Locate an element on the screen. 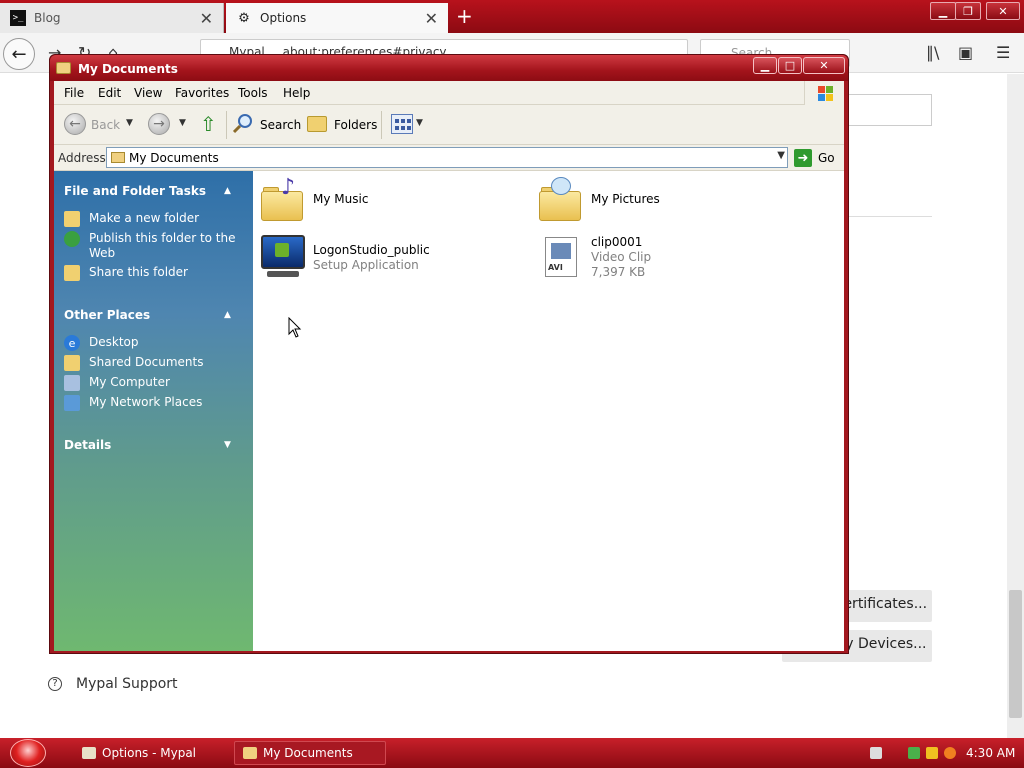 This screenshot has width=1024, height=768. menu-favorites: Favorites is located at coordinates (202, 93).